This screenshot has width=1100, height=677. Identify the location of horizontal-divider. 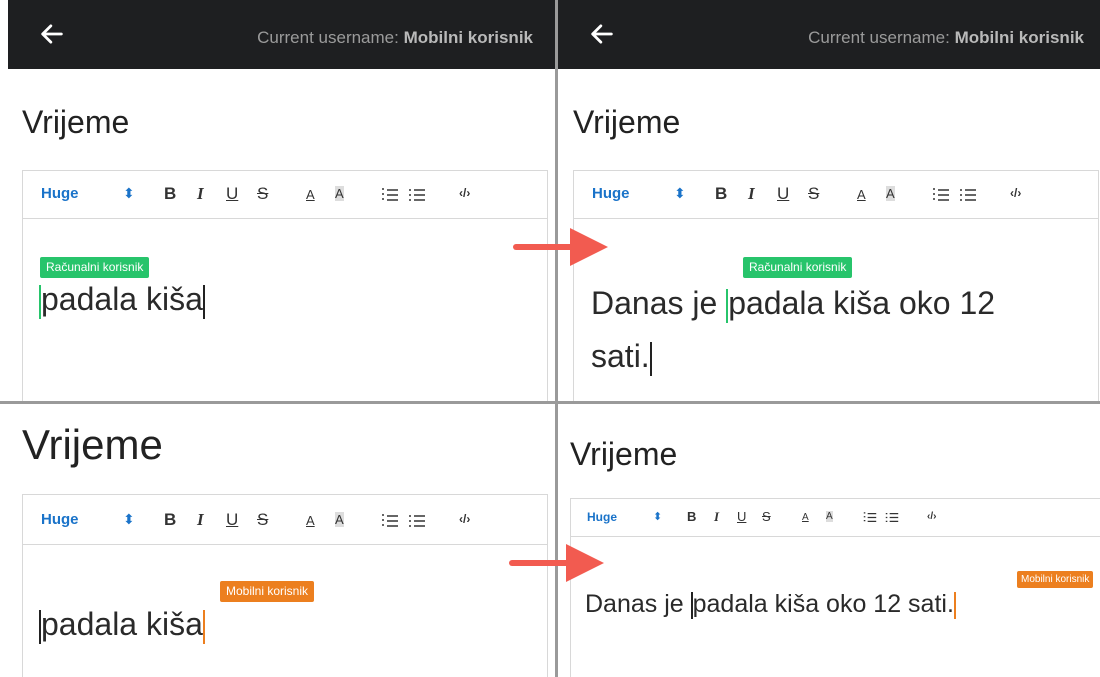
(550, 402).